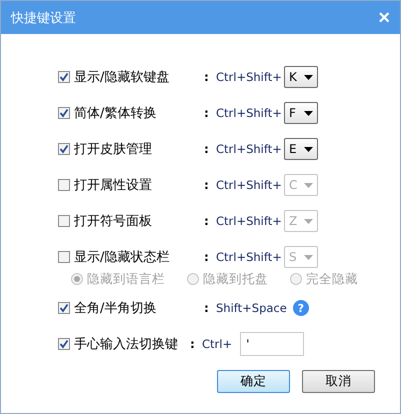 This screenshot has height=414, width=401. What do you see at coordinates (43, 18) in the screenshot?
I see `window-title: 快捷键设置` at bounding box center [43, 18].